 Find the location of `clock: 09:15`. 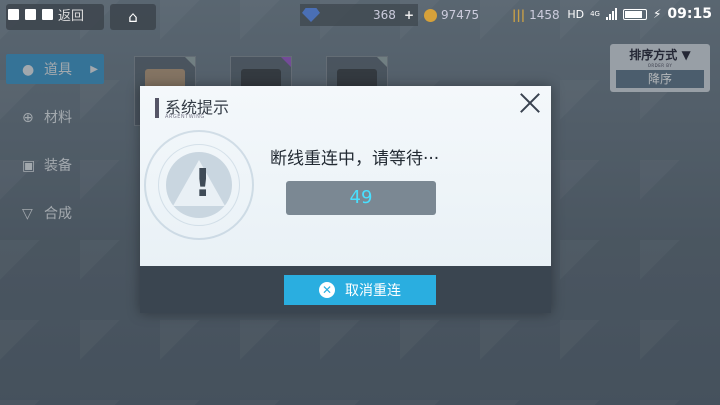

clock: 09:15 is located at coordinates (689, 14).